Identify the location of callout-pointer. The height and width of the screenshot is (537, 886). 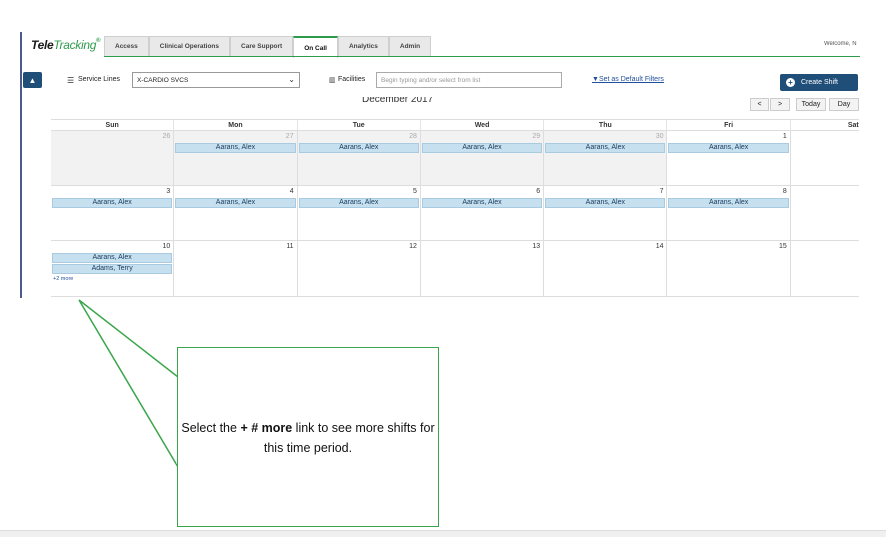
(129, 384).